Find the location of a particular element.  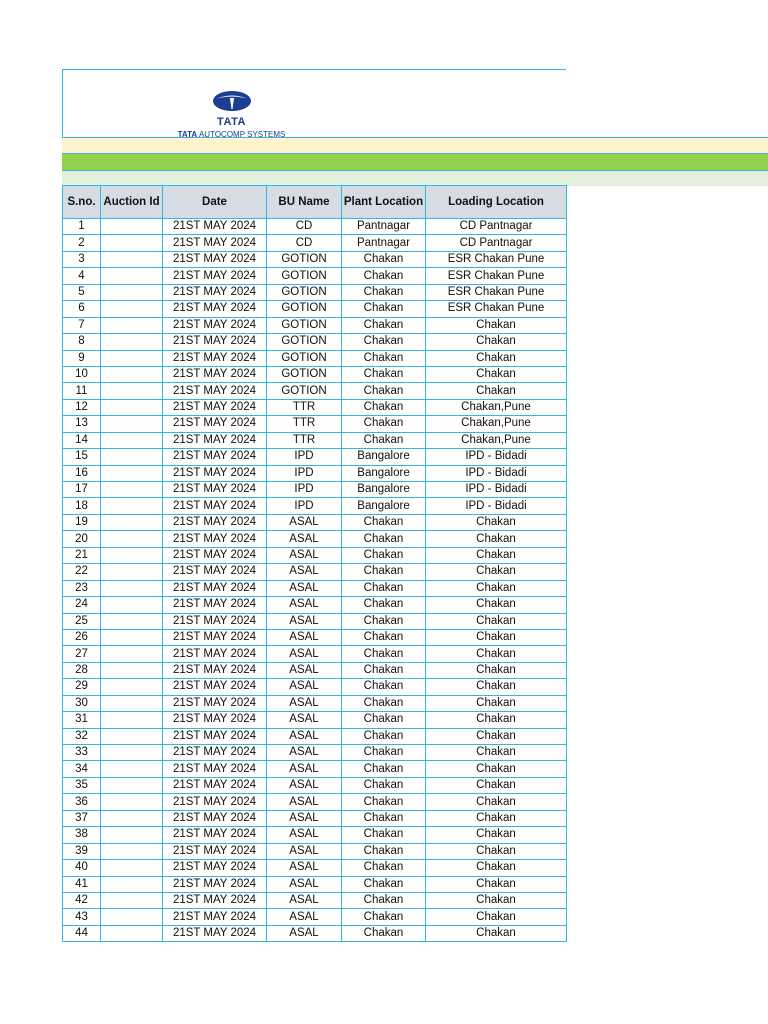

cell-sno: 15 is located at coordinates (81, 457).